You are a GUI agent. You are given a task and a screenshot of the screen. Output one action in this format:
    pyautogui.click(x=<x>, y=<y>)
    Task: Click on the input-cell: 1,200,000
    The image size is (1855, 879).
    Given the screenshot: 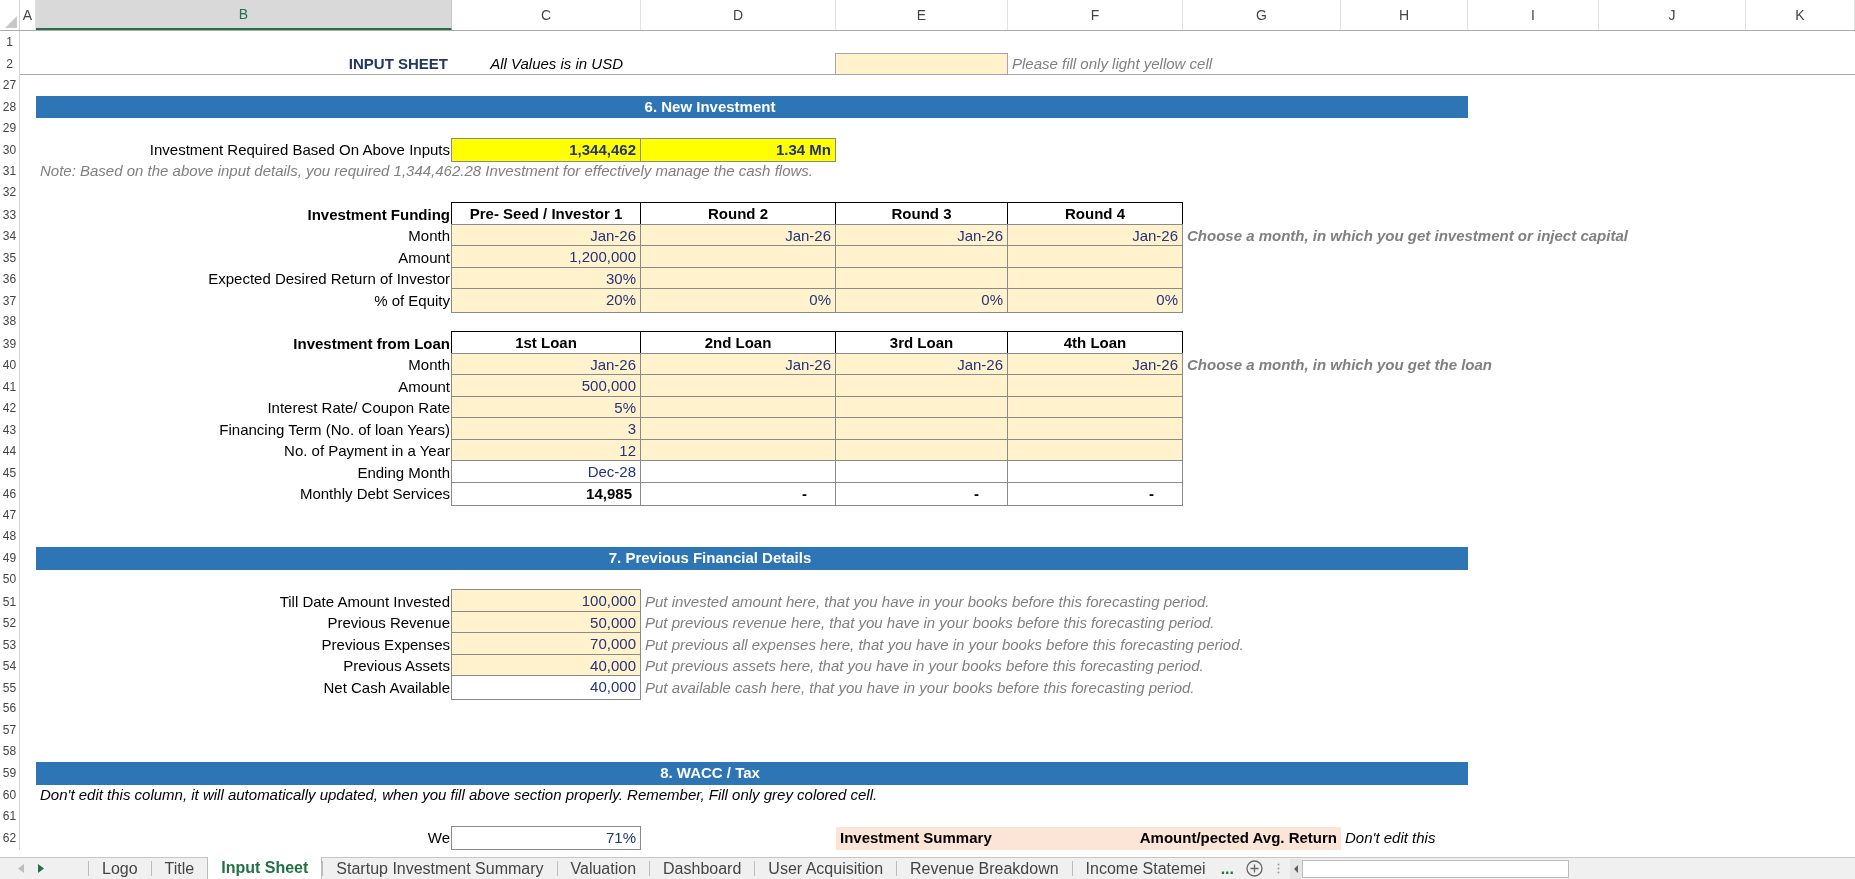 What is the action you would take?
    pyautogui.click(x=546, y=257)
    